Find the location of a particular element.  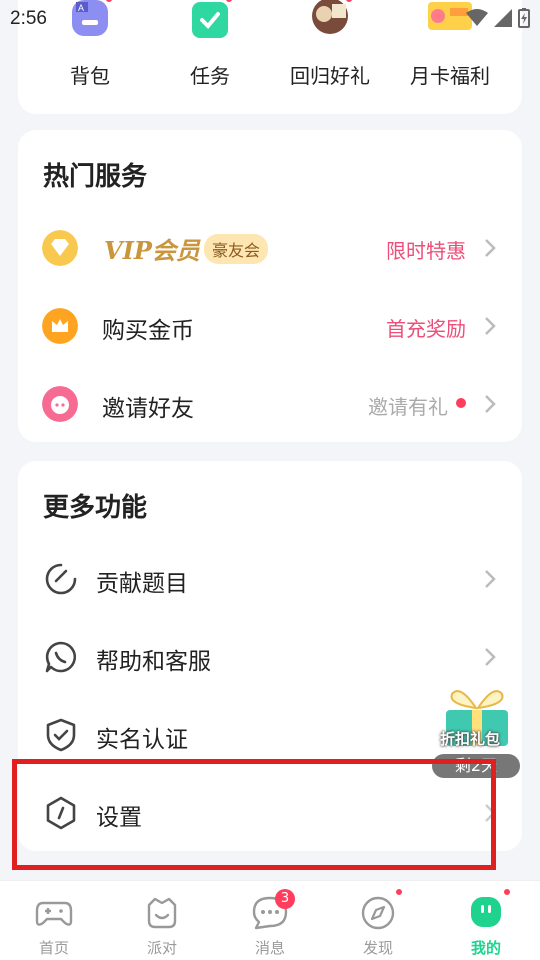

section-title: 热门服务 is located at coordinates (95, 177).